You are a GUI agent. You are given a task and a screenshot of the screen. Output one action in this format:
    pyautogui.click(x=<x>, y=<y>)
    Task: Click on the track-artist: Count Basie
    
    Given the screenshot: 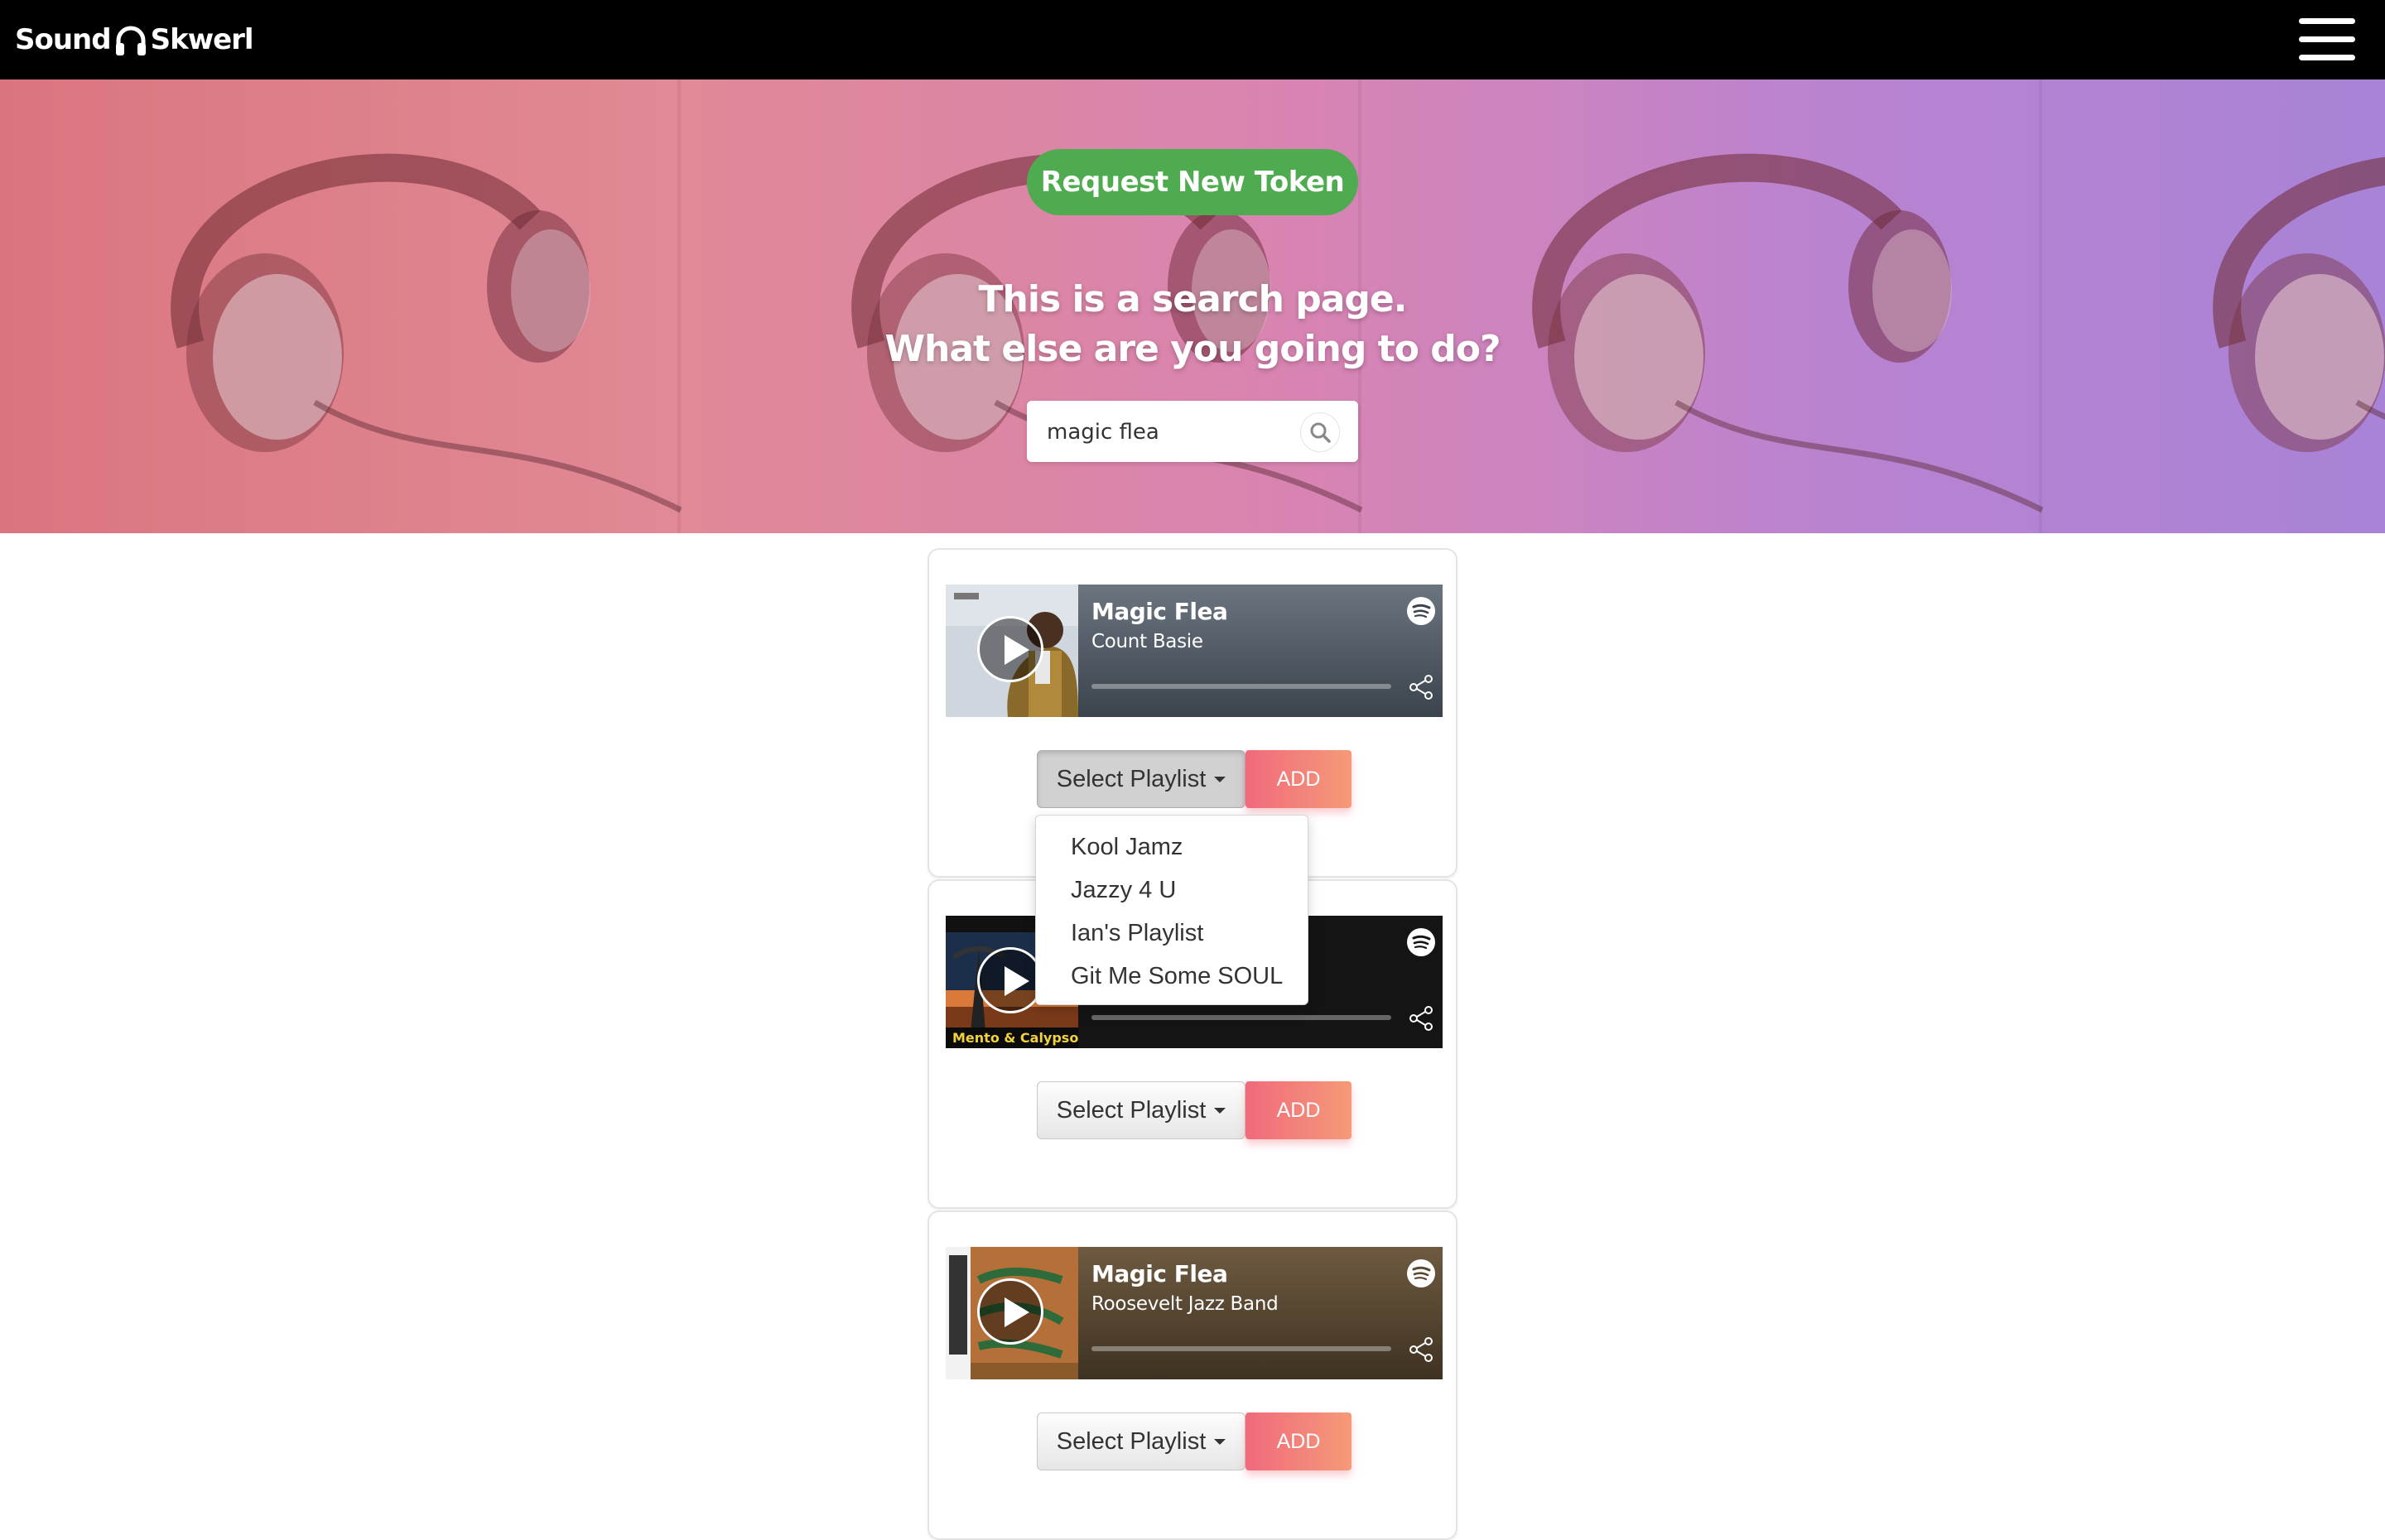 What is the action you would take?
    pyautogui.click(x=1147, y=641)
    